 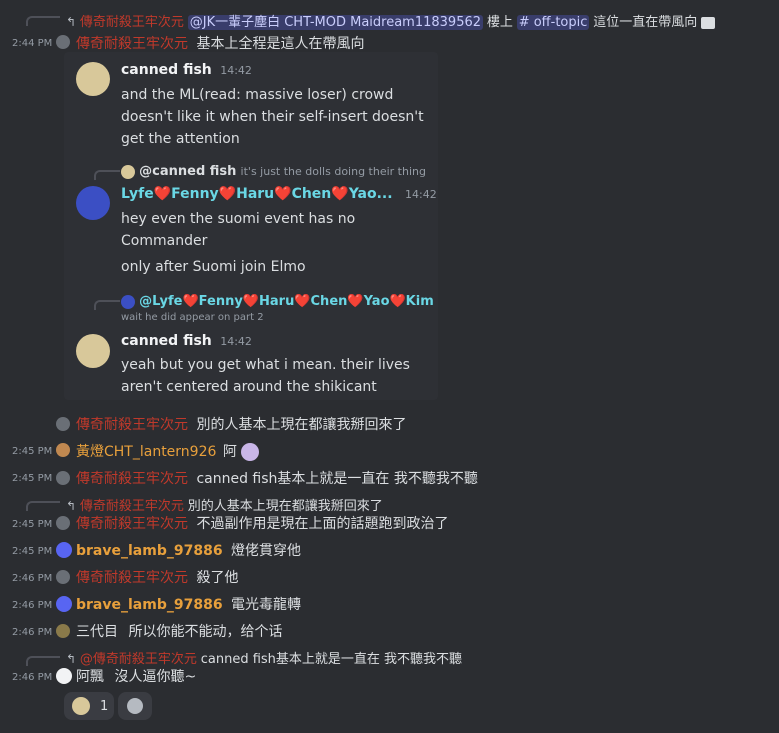 I want to click on embed-reply-author: @canned fish, so click(x=188, y=171).